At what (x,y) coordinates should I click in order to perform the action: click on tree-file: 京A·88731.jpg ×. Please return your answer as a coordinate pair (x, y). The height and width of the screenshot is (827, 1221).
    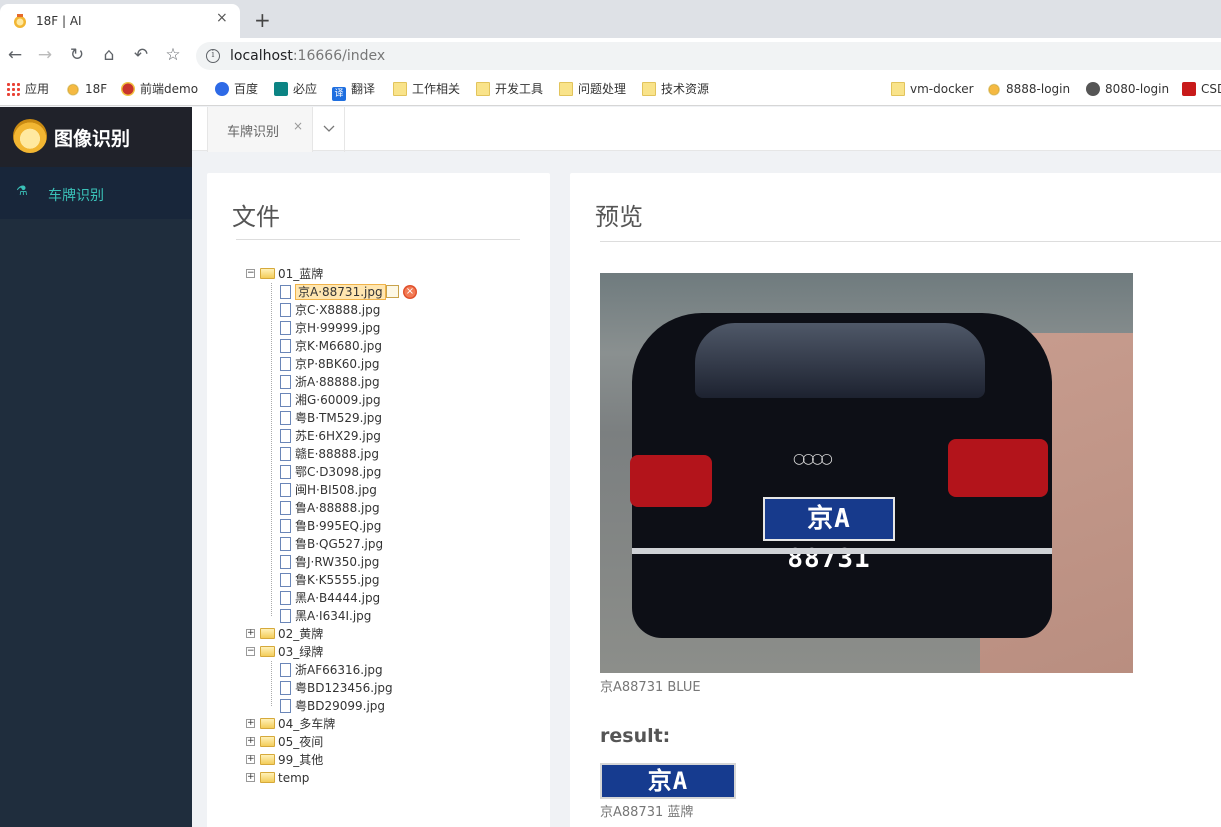
    Looking at the image, I should click on (396, 292).